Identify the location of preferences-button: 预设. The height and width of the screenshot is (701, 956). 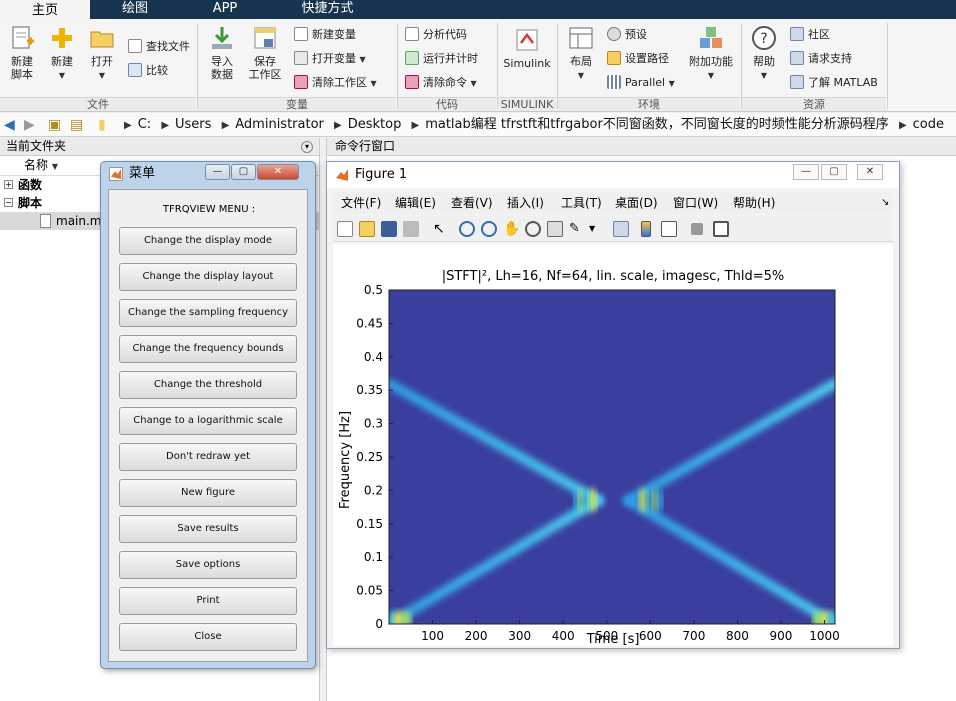
(627, 34).